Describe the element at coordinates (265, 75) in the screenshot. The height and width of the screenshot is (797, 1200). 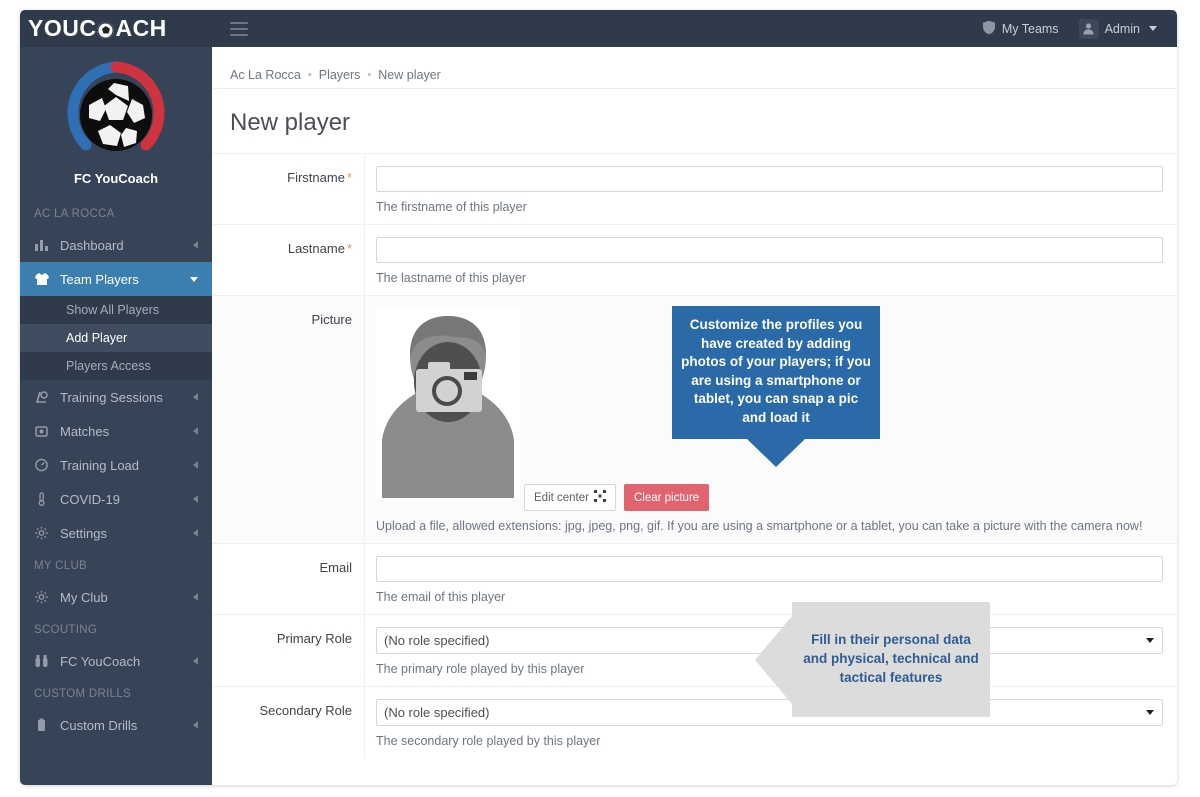
I see `breadcrumb-item-club: Ac La Rocca` at that location.